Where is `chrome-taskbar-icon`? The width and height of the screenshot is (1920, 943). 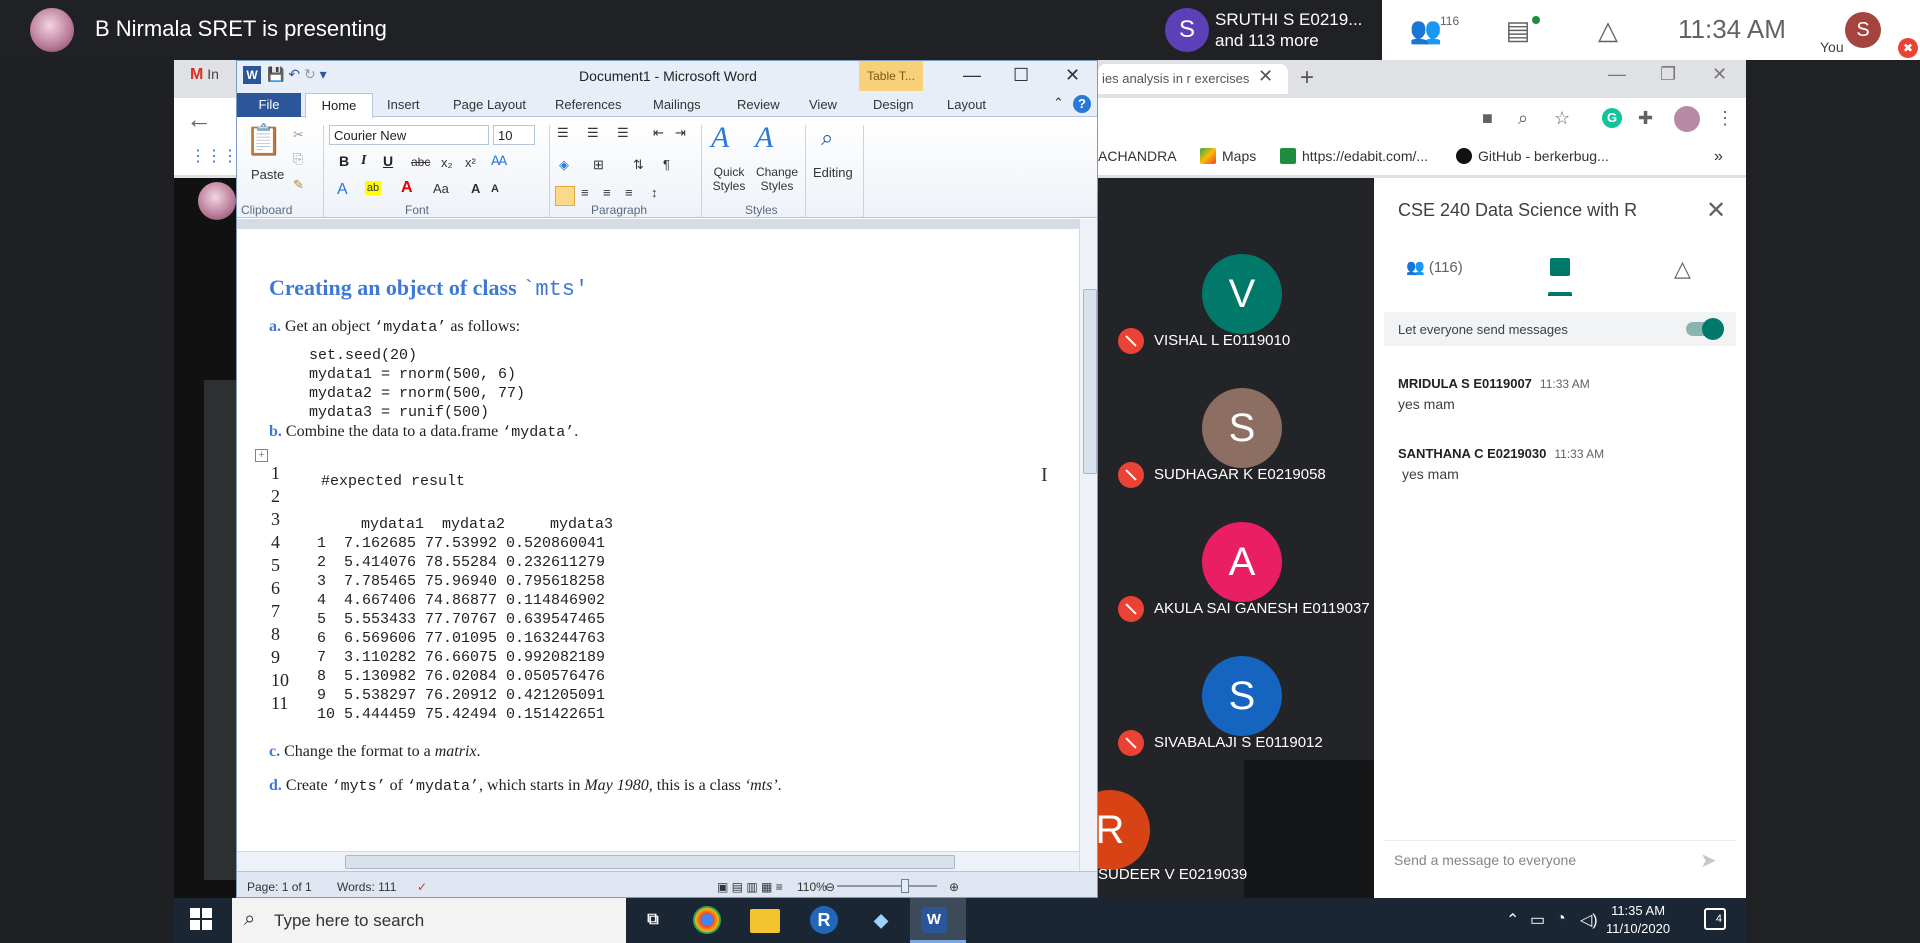 chrome-taskbar-icon is located at coordinates (707, 920).